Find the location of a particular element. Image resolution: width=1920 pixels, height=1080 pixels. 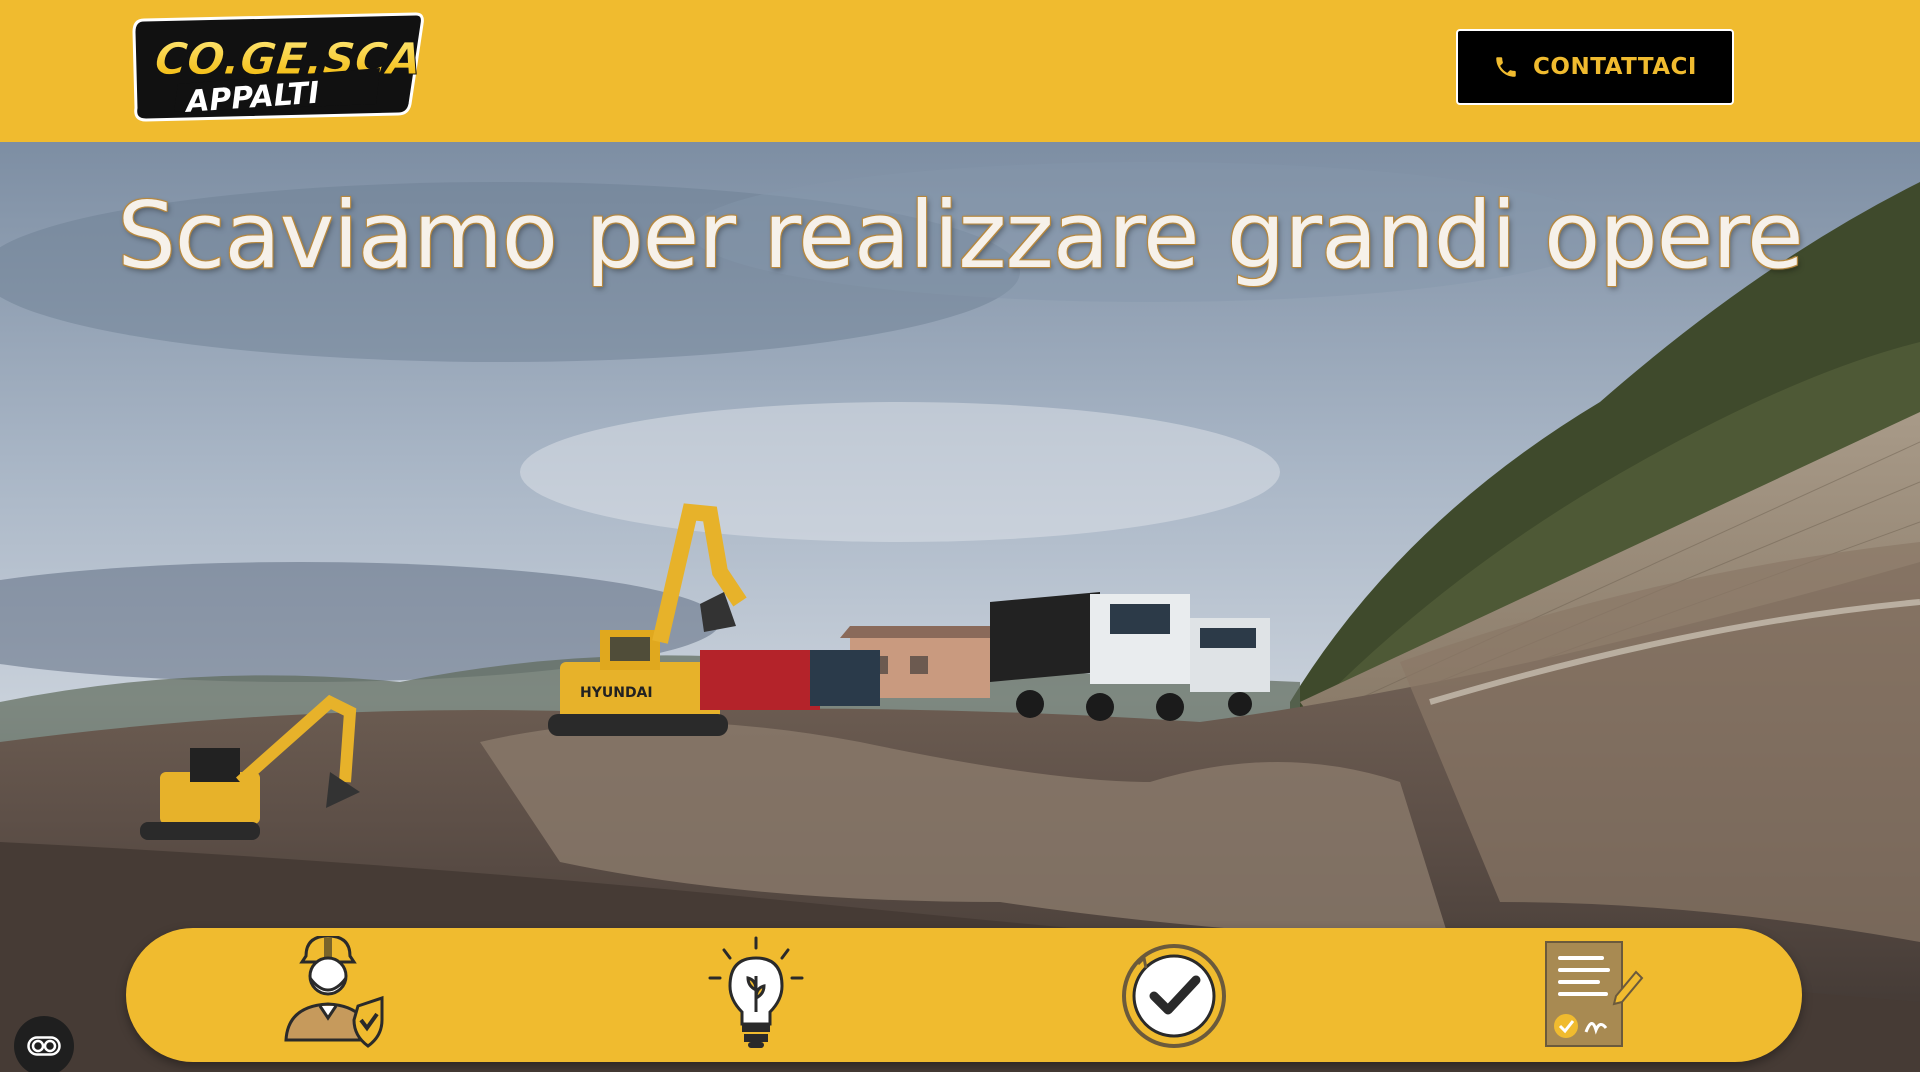

feature-item-contract is located at coordinates (1592, 995).